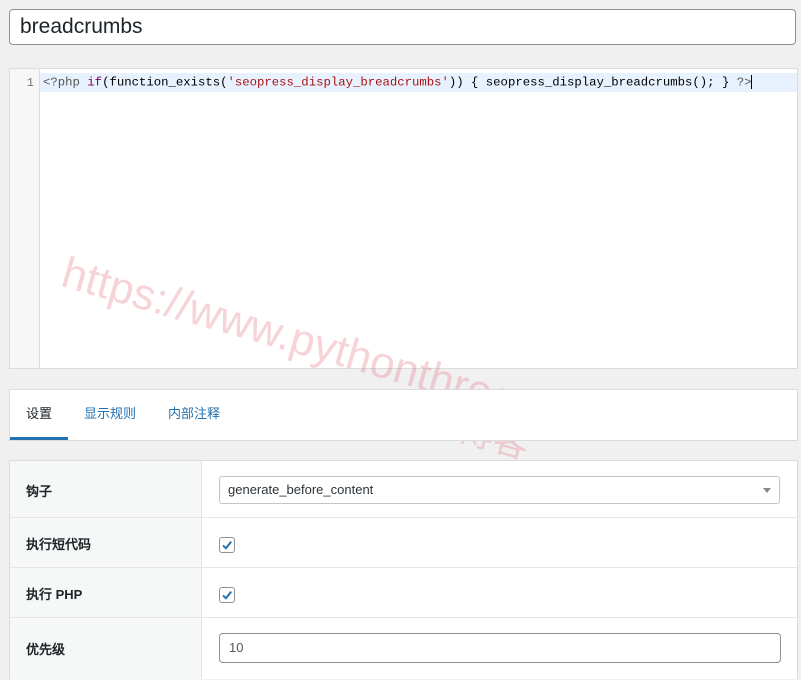  I want to click on priority-row: 优先级 10, so click(403, 649).